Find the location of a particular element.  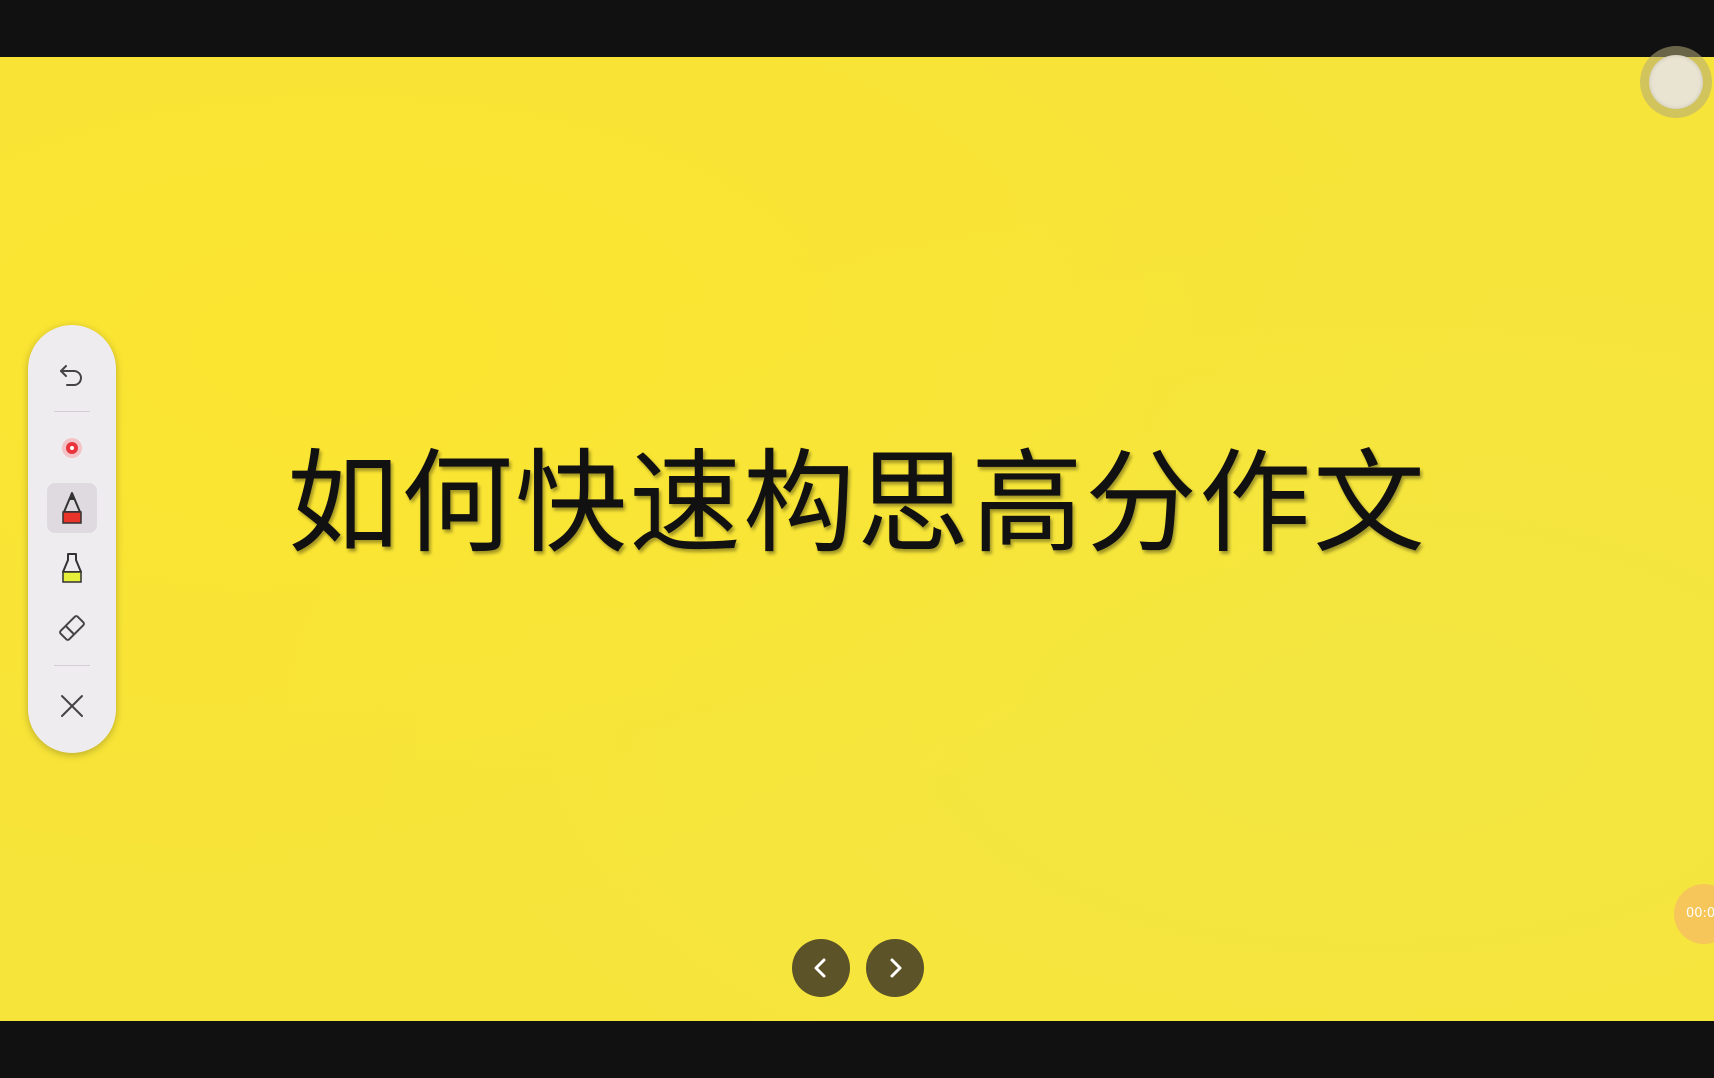

floating-assistive-button is located at coordinates (1676, 82).